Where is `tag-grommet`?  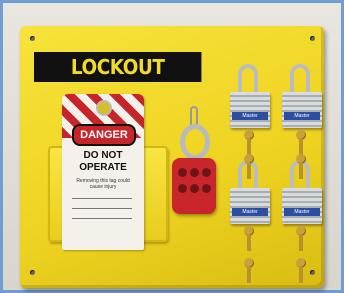
tag-grommet is located at coordinates (104, 108).